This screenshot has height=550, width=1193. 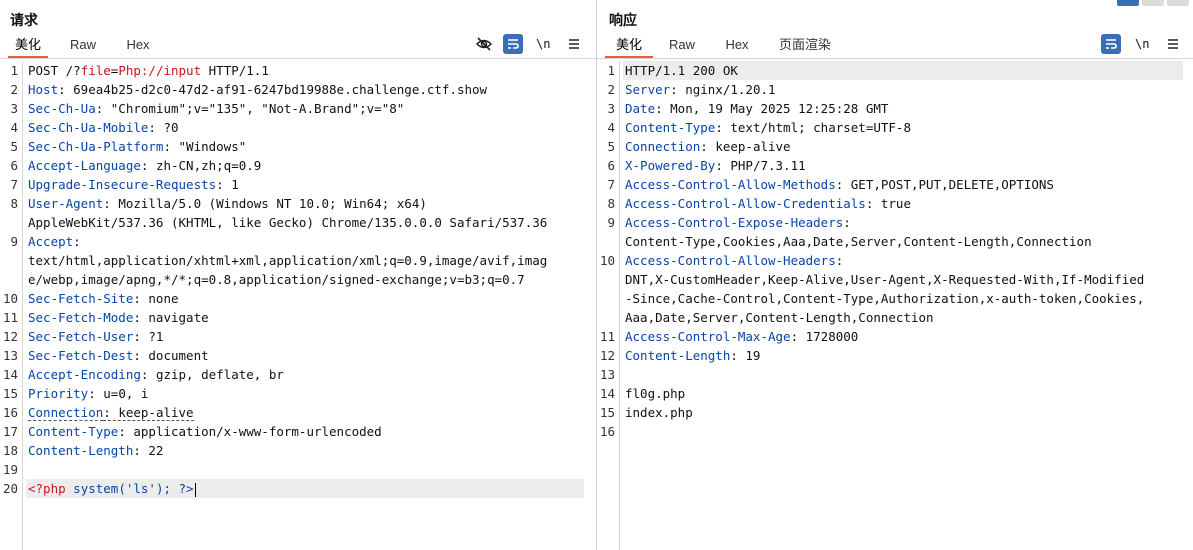 I want to click on code-line: 4 Content-Type: text/html; charset=UTF-8, so click(x=895, y=127).